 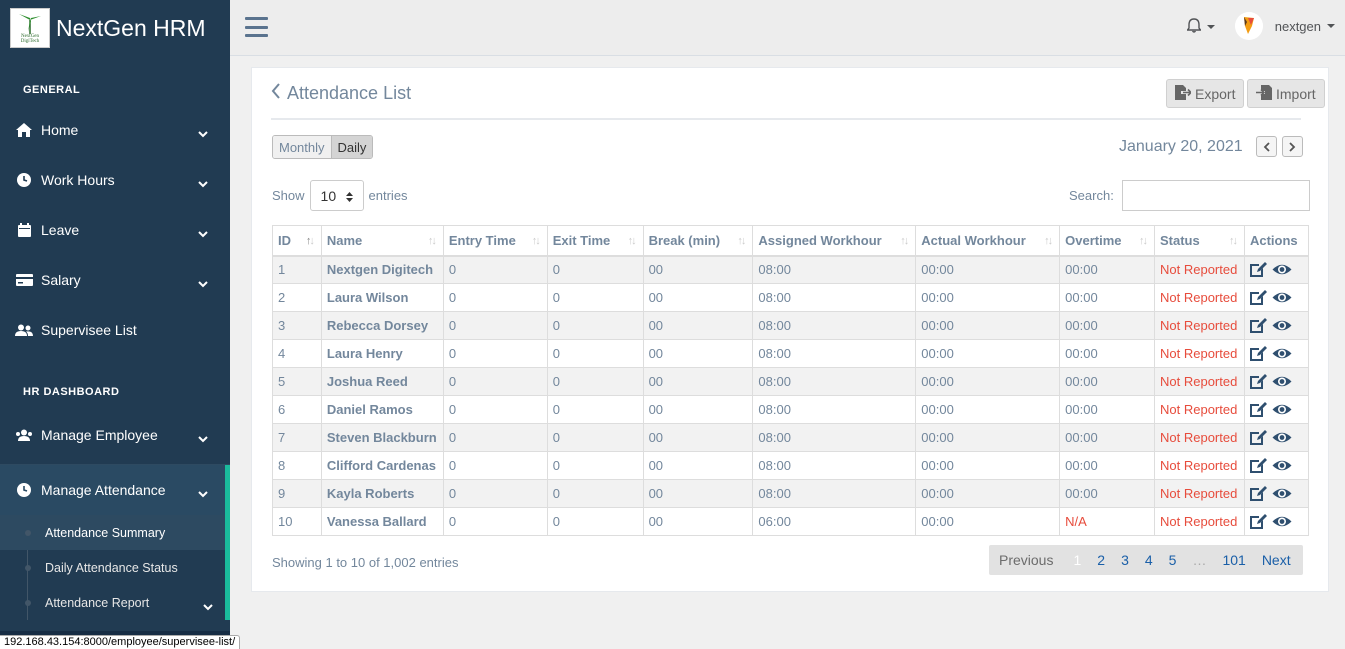 I want to click on export-button: Export, so click(x=1205, y=93).